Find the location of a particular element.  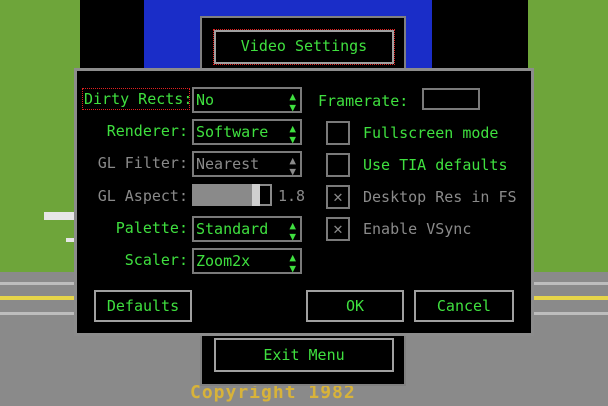

renderer-select: Software ▲ ▼ is located at coordinates (247, 132).